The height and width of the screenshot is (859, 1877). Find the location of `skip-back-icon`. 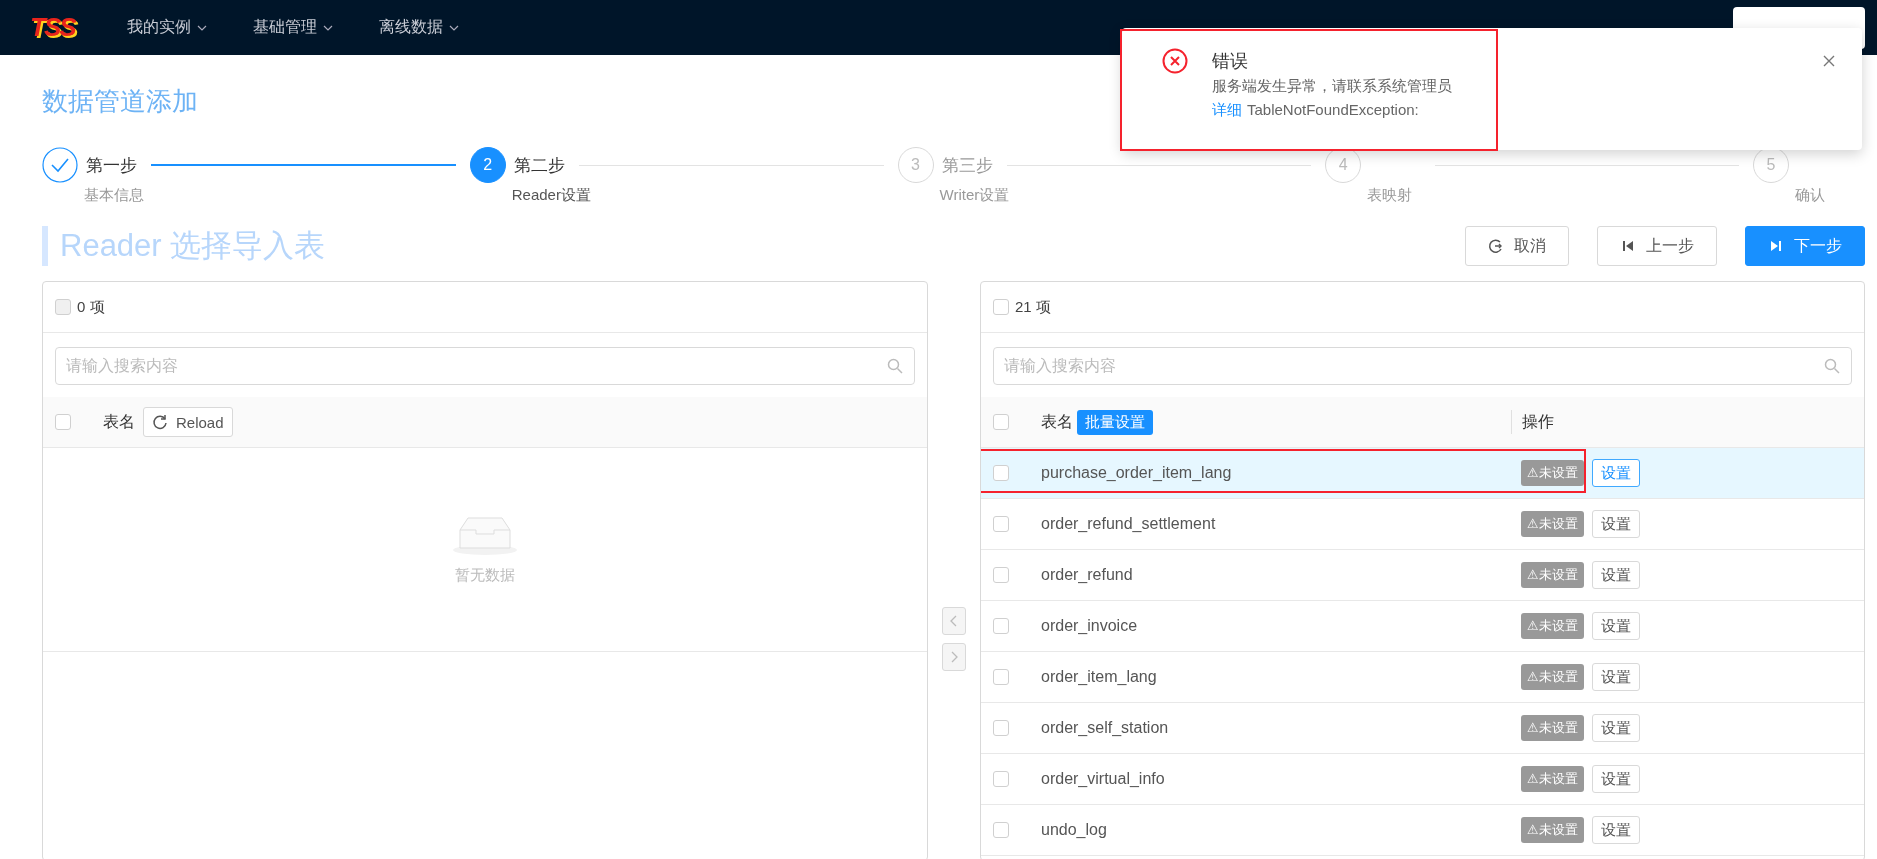

skip-back-icon is located at coordinates (1628, 246).